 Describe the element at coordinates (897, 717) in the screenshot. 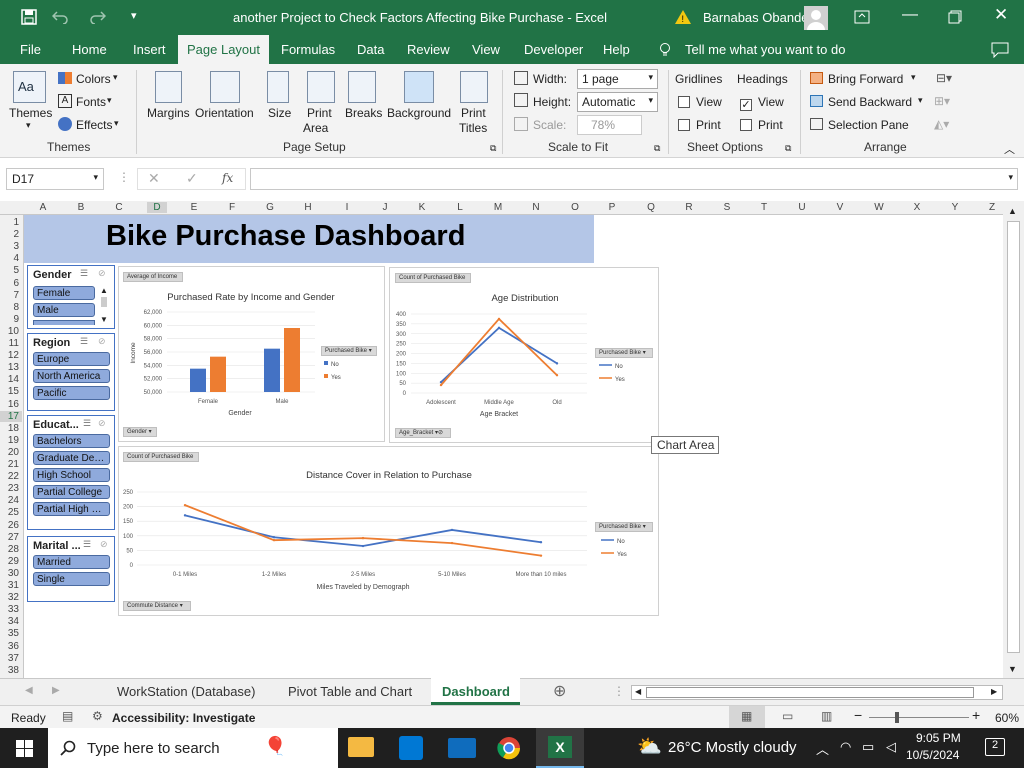

I see `zoom-slider-thumb` at that location.